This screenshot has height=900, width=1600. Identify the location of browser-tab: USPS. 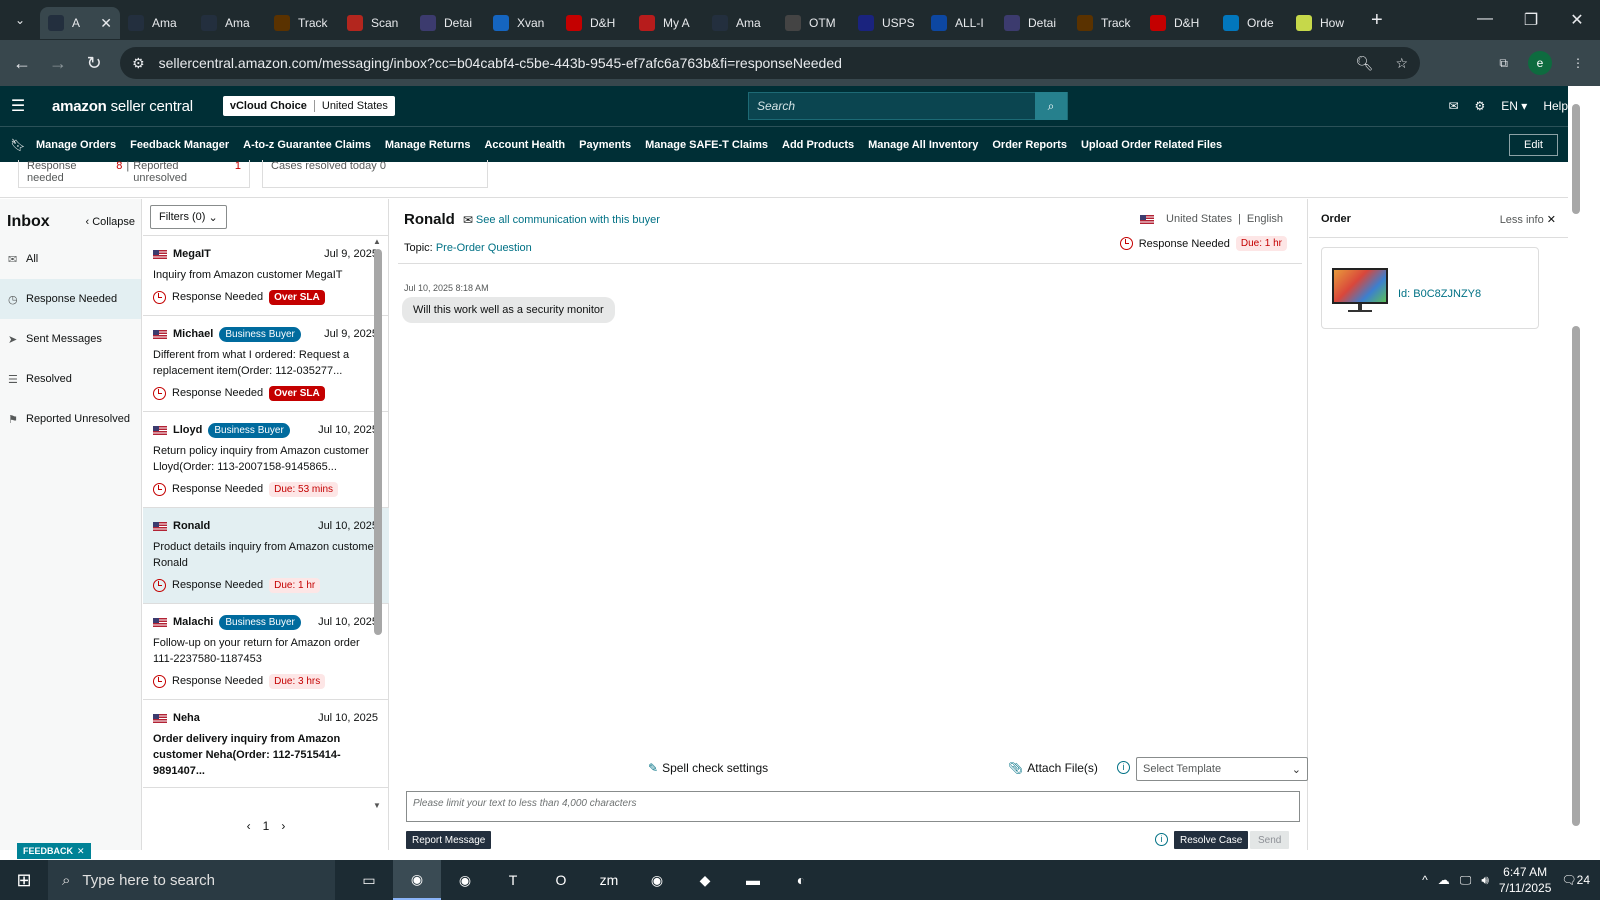
(886, 23).